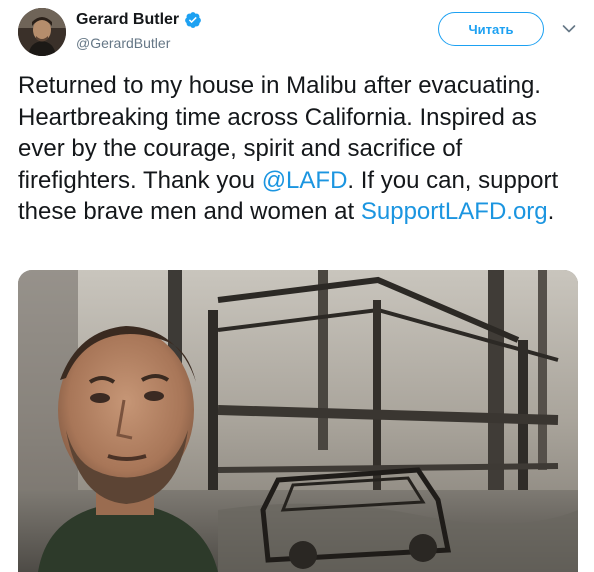 This screenshot has height=572, width=594. What do you see at coordinates (193, 20) in the screenshot?
I see `verified-badge-icon` at bounding box center [193, 20].